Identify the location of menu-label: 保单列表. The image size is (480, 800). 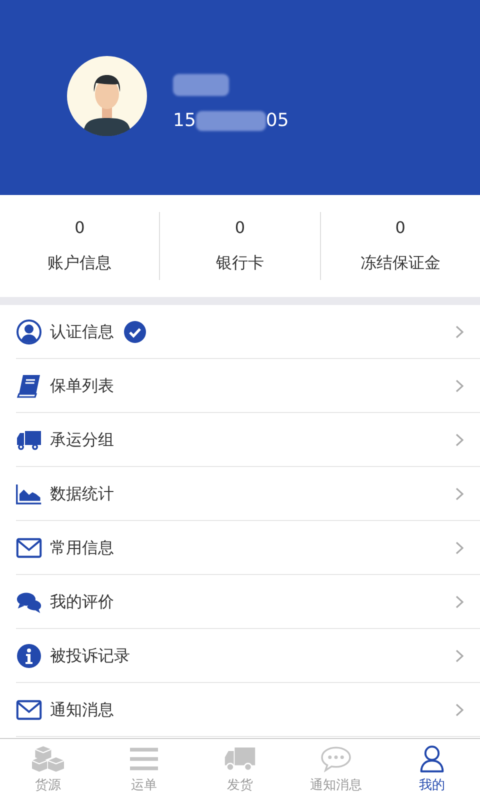
(82, 386).